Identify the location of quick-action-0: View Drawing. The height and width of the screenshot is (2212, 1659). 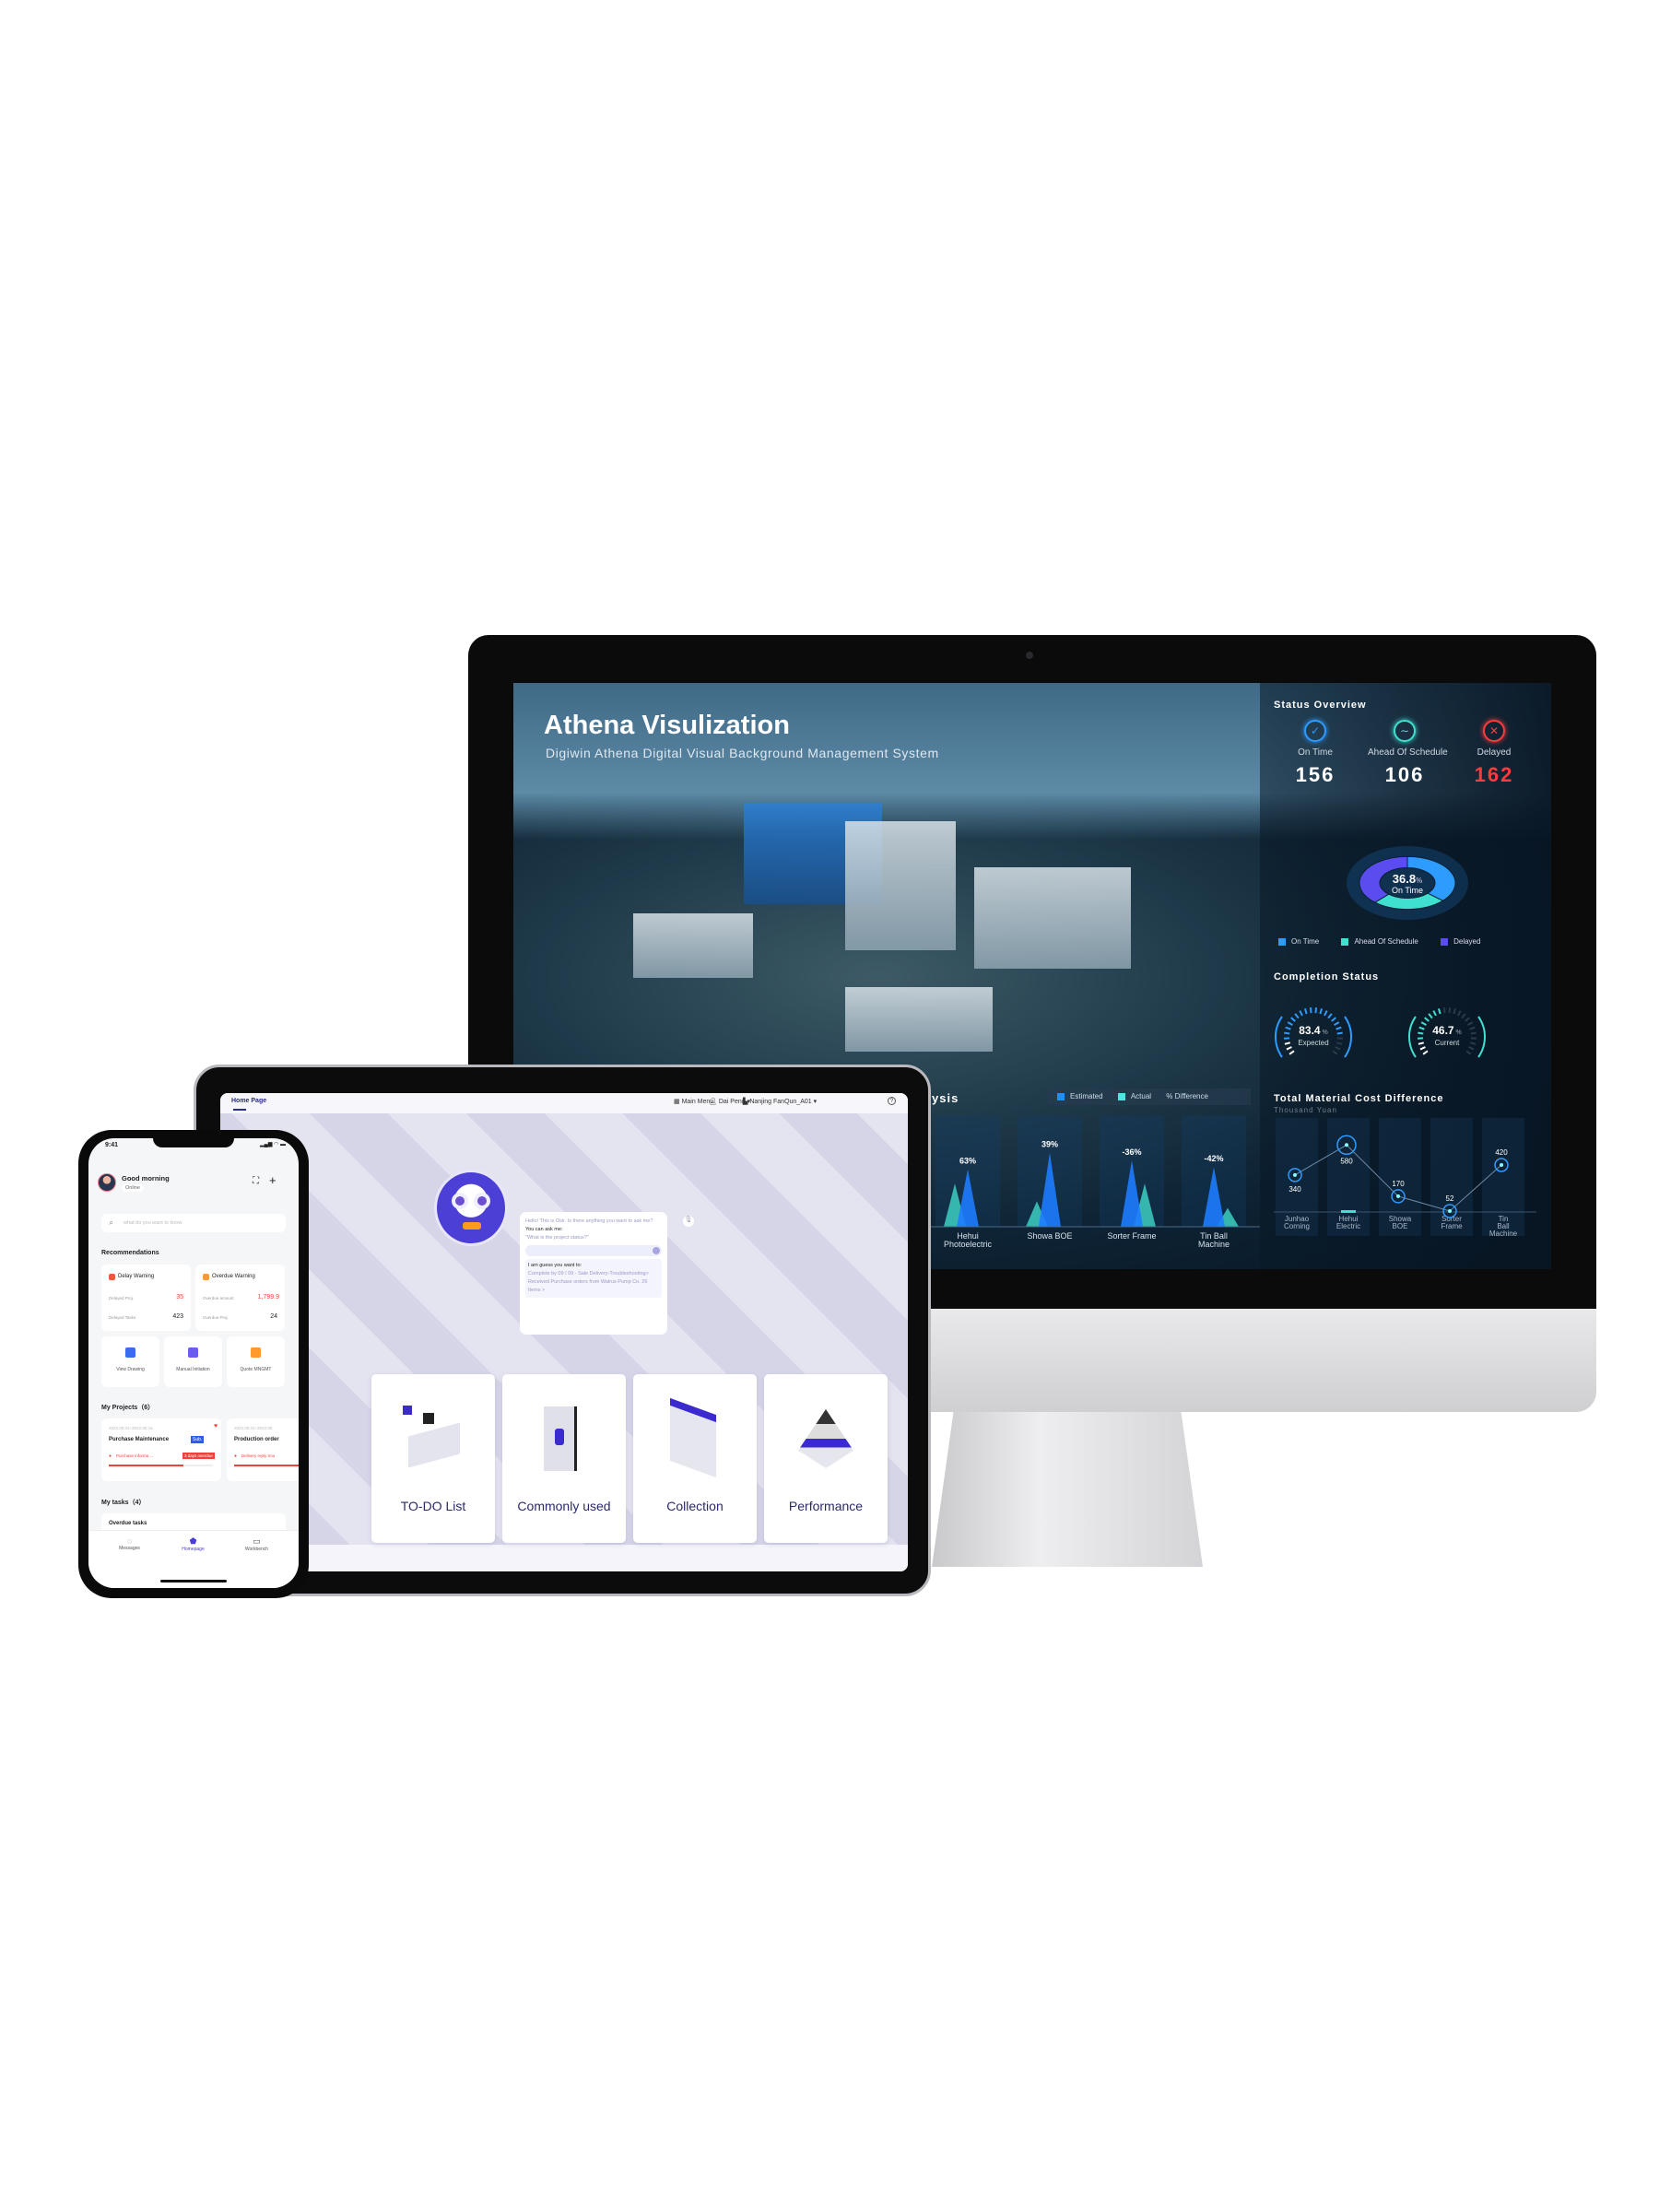
(130, 1361).